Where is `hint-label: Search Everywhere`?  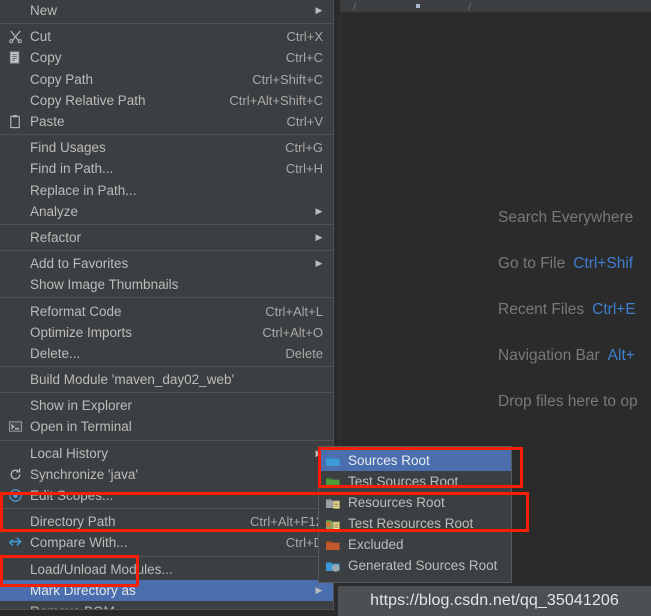
hint-label: Search Everywhere is located at coordinates (566, 217).